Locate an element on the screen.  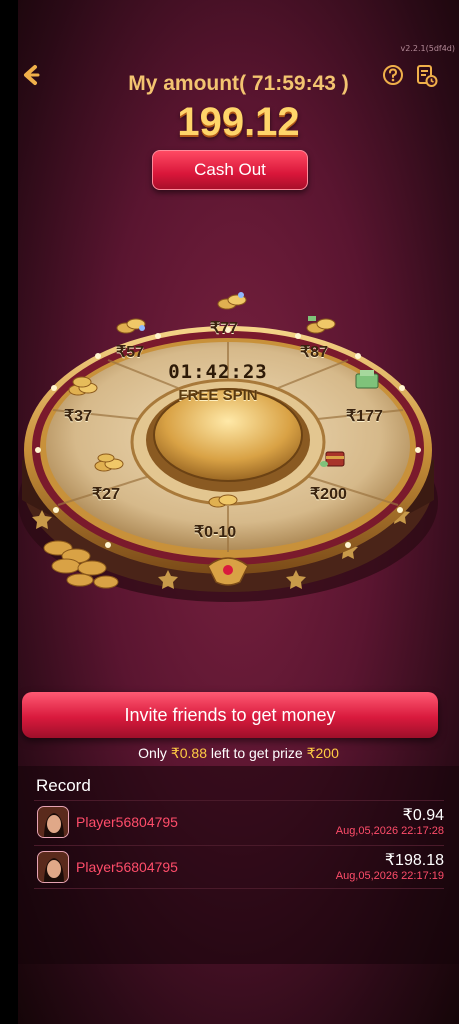
amount-value: 199.12 is located at coordinates (238, 122).